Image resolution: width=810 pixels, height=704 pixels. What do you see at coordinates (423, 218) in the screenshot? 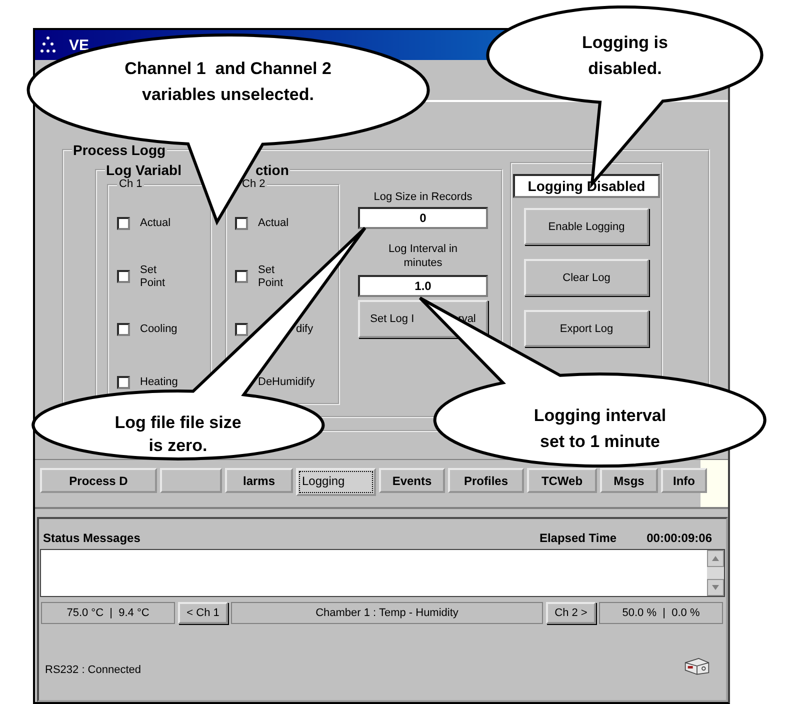
I see `log-size-field: 0` at bounding box center [423, 218].